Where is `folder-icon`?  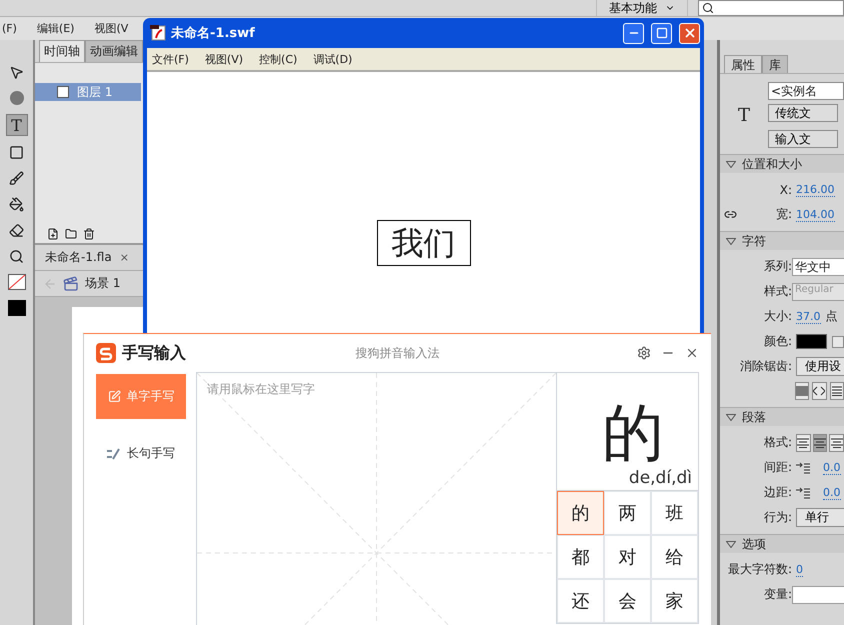
folder-icon is located at coordinates (71, 234).